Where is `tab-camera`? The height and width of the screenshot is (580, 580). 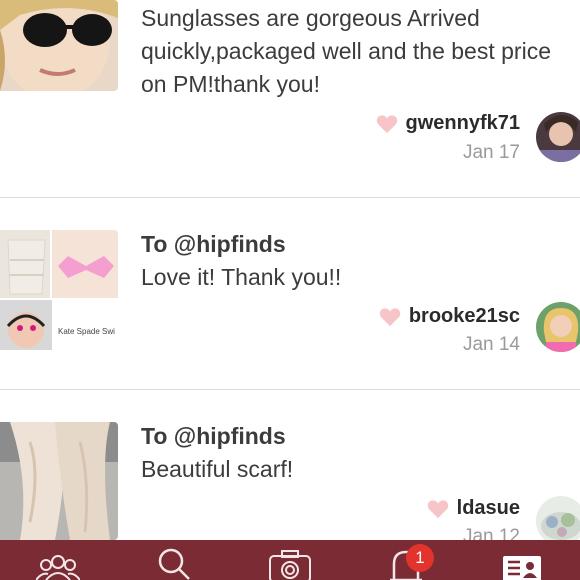 tab-camera is located at coordinates (290, 560).